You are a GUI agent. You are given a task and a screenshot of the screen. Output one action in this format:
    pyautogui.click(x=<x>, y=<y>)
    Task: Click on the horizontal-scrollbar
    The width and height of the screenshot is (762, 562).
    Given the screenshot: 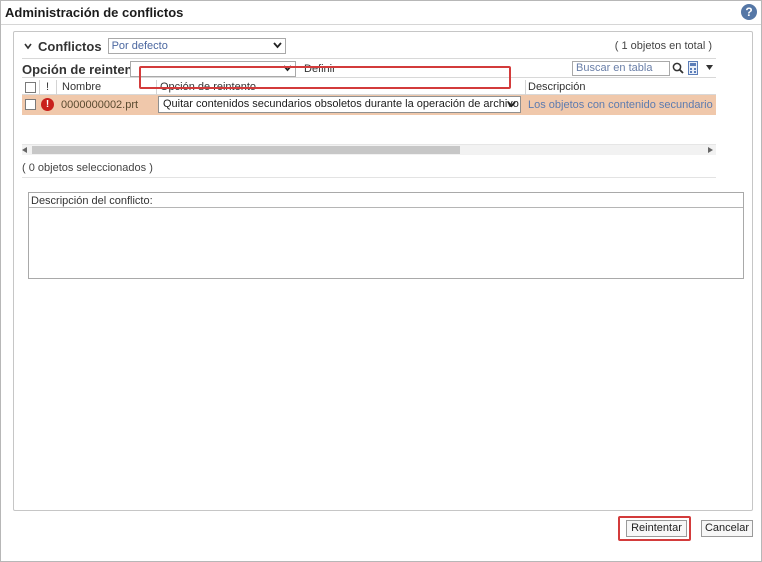 What is the action you would take?
    pyautogui.click(x=369, y=149)
    